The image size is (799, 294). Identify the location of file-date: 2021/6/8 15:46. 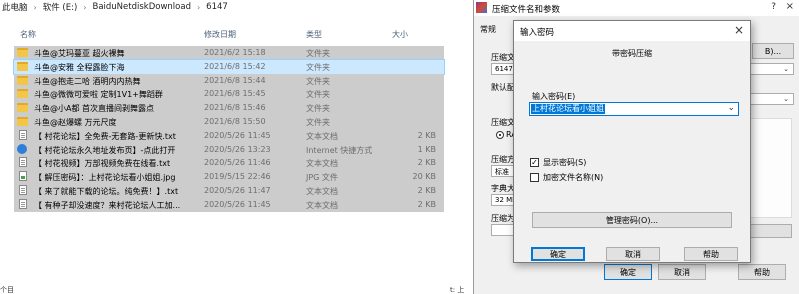
(235, 108).